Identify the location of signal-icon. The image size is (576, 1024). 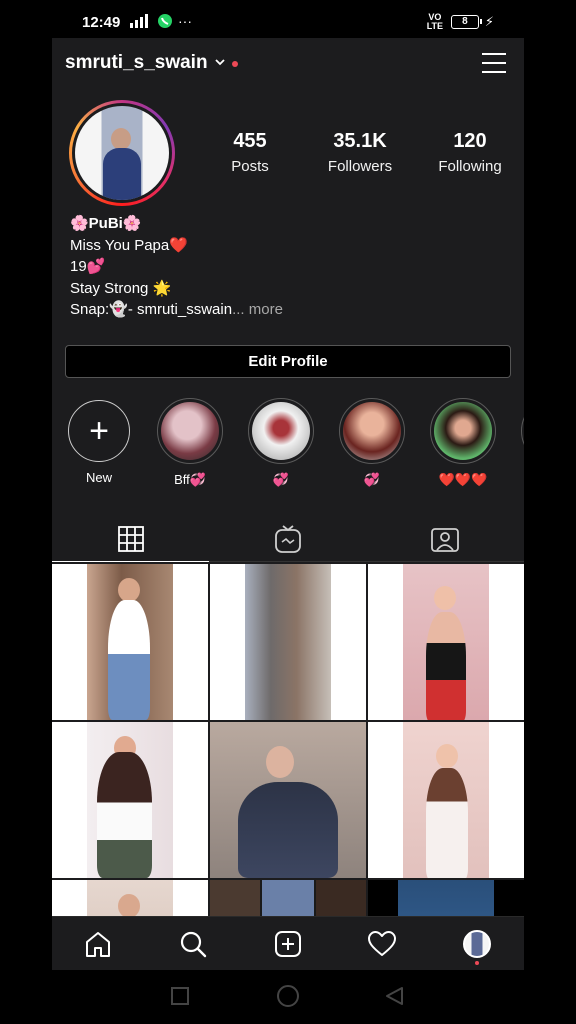
(139, 21).